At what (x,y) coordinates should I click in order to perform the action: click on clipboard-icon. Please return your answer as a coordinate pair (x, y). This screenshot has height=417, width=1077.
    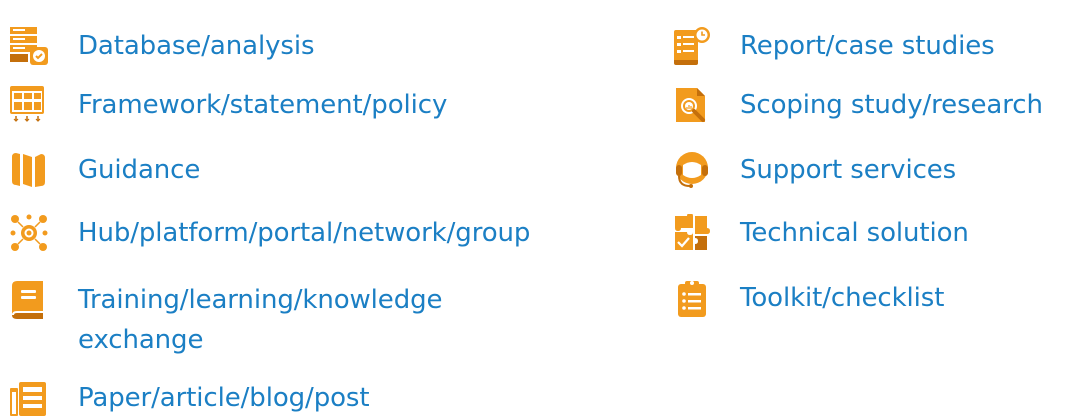
    Looking at the image, I should click on (692, 298).